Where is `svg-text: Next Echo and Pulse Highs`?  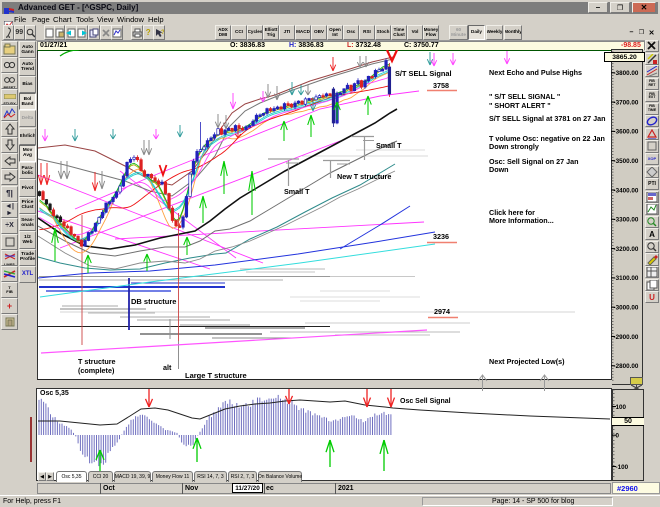
svg-text: Next Echo and Pulse Highs is located at coordinates (535, 72).